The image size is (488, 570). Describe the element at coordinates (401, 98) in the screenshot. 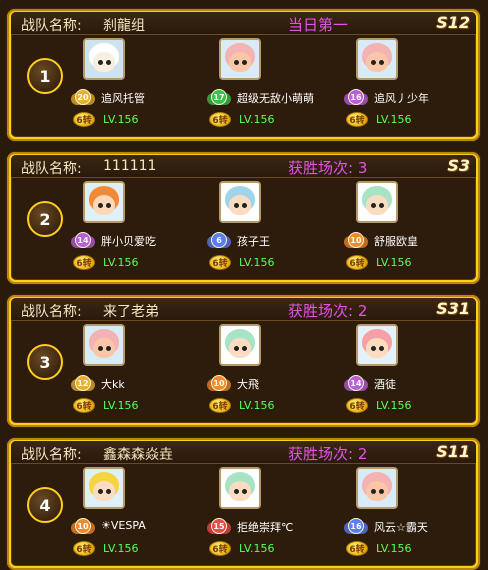

I see `player-name: 追风丿少年` at that location.